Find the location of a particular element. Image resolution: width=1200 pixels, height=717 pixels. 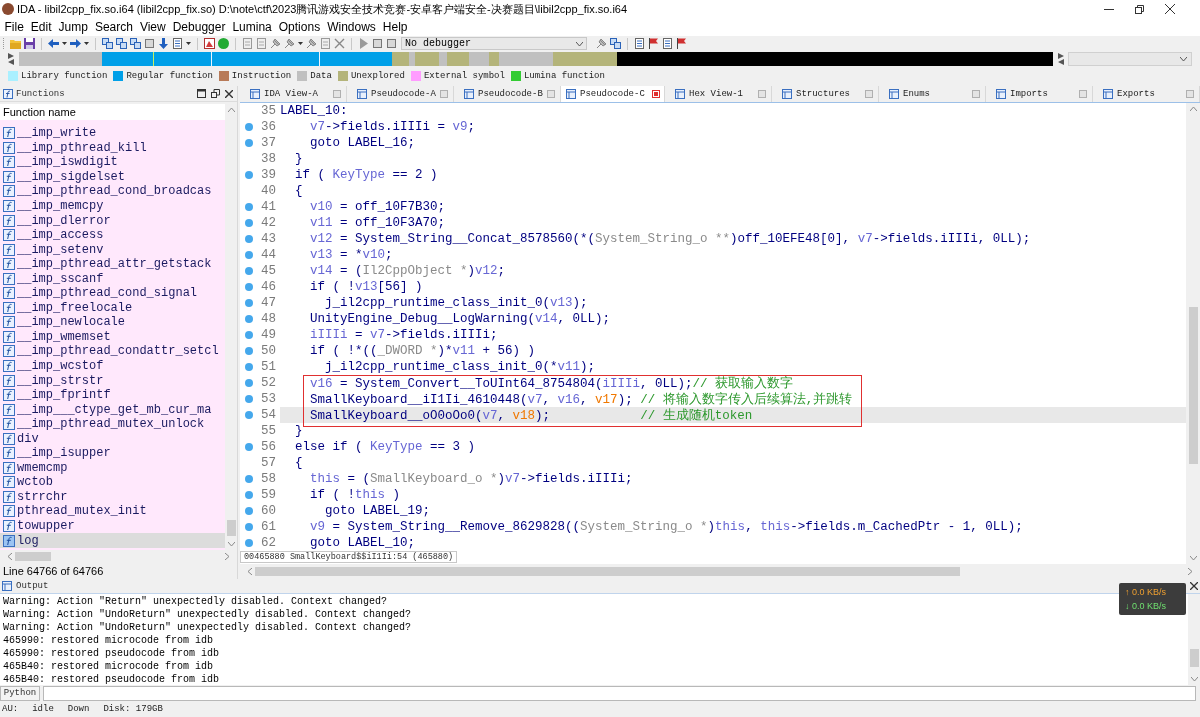

function-list-item: towupper is located at coordinates (112, 526).